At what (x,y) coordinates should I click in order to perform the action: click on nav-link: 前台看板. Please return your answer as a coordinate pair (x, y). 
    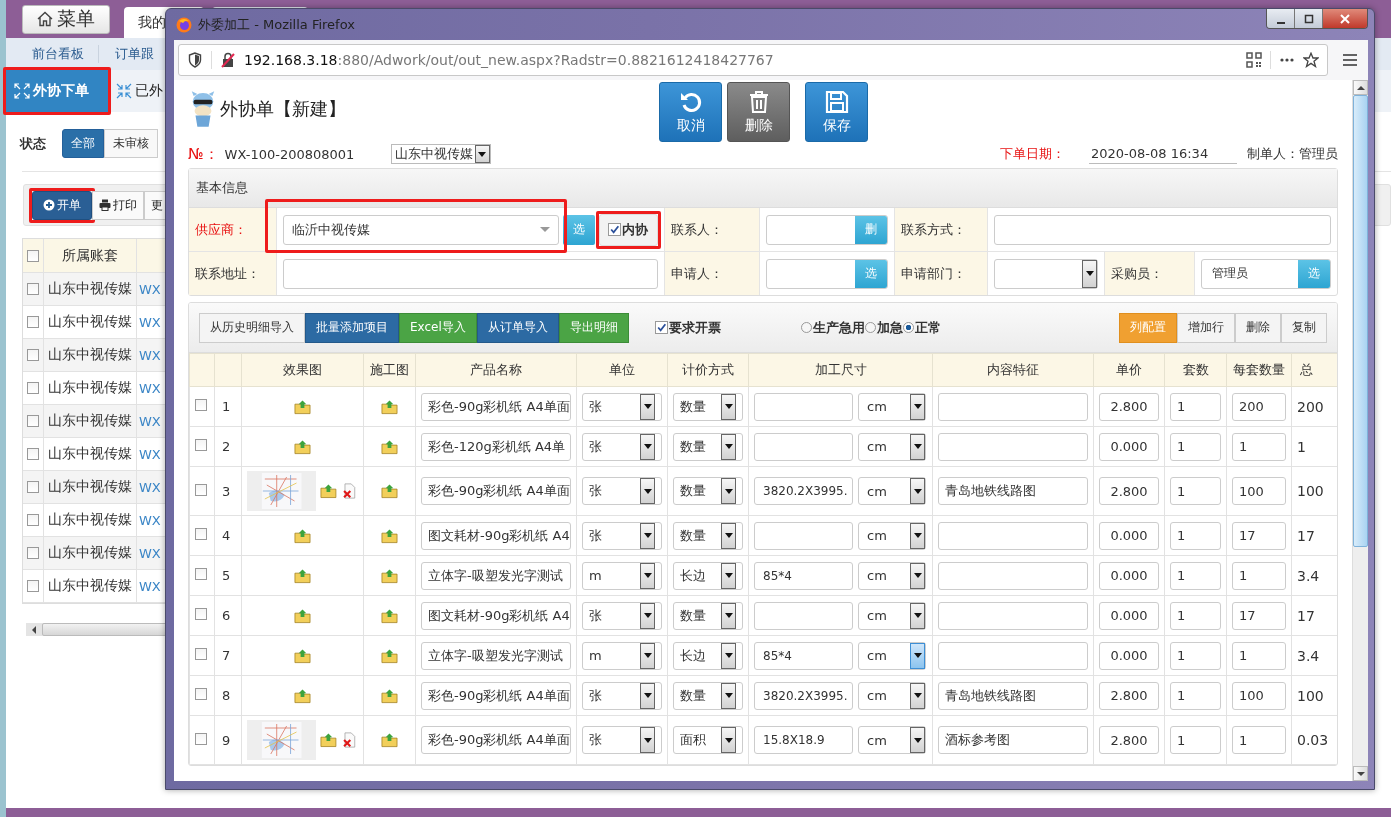
    Looking at the image, I should click on (62, 54).